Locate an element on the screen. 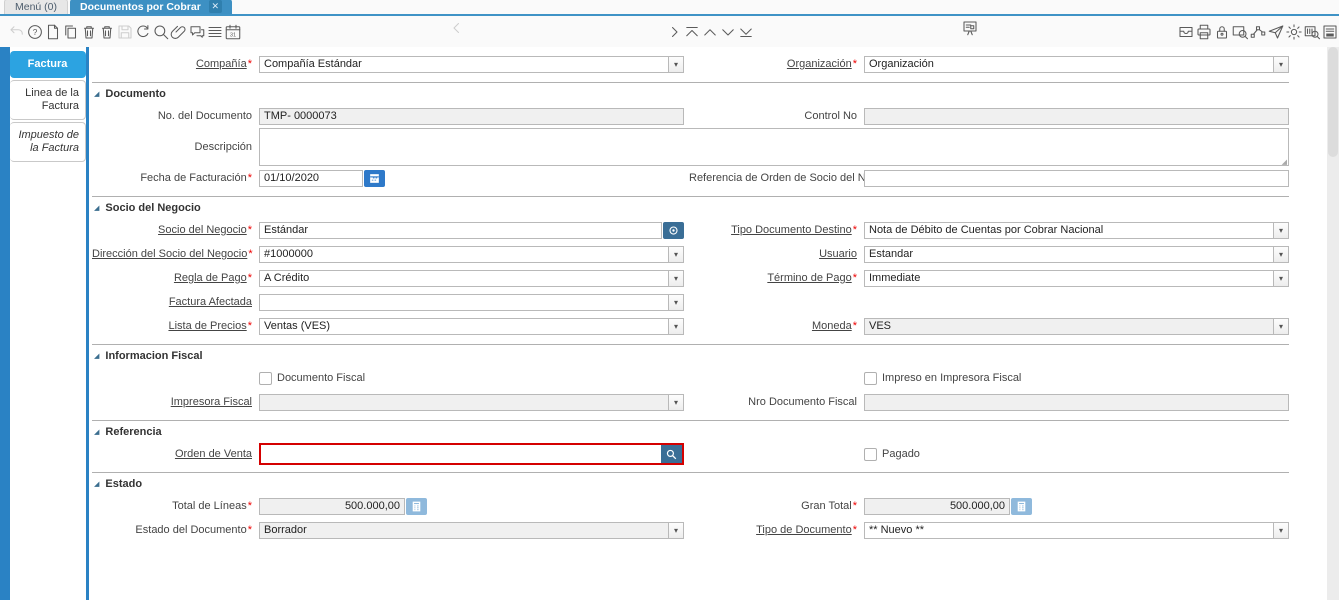  sidebar-tab-linea-de-la-factura: Linea de la Factura is located at coordinates (48, 100).